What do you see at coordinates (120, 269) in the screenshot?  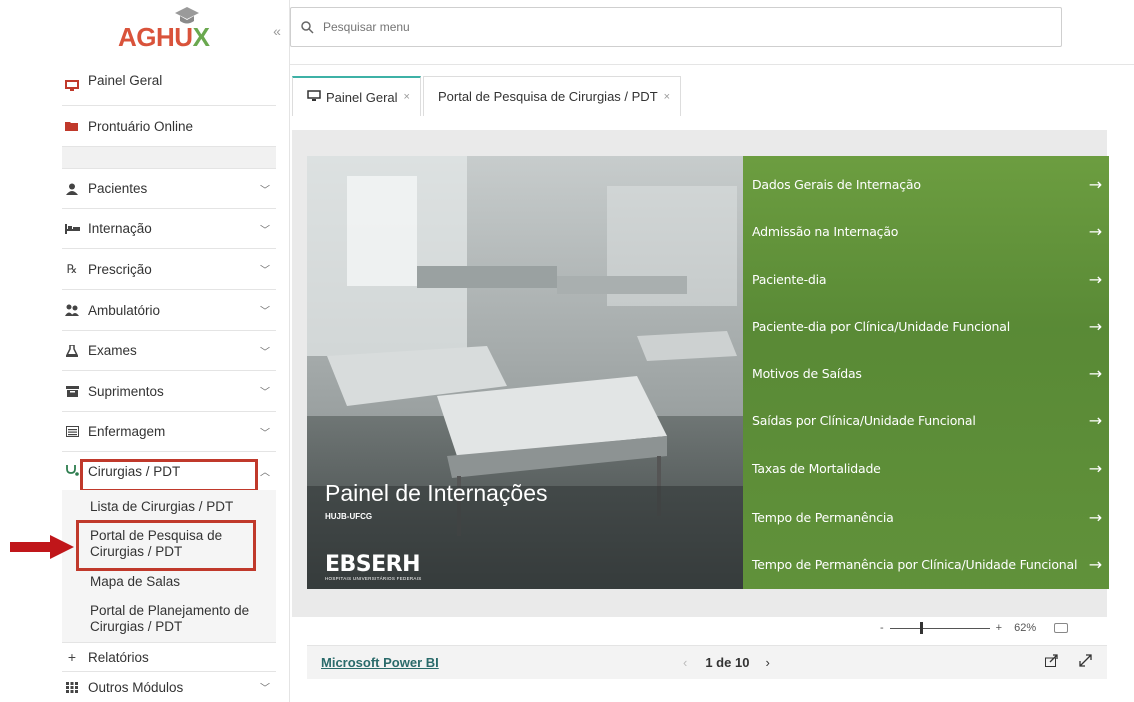 I see `sidebar-item-label: Prescrição` at bounding box center [120, 269].